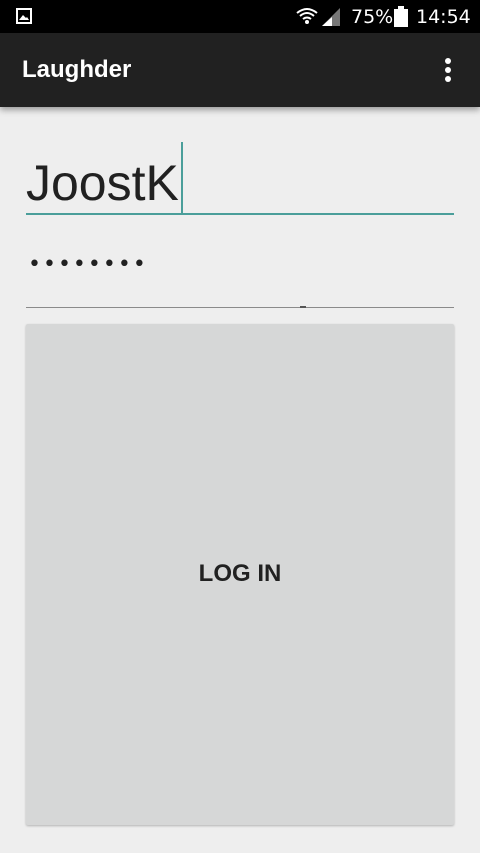  What do you see at coordinates (102, 183) in the screenshot?
I see `username-value: JoostK` at bounding box center [102, 183].